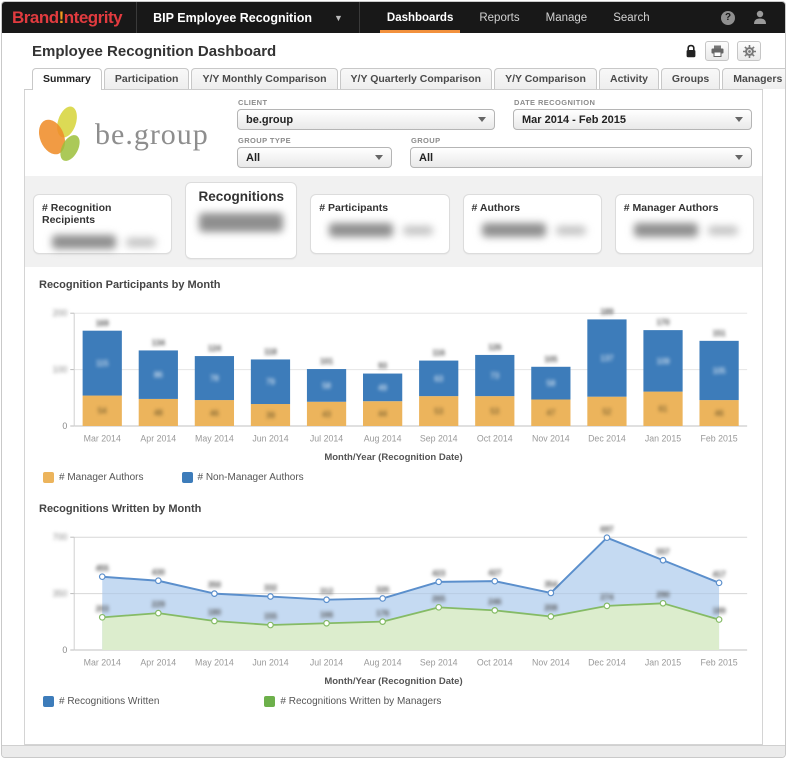  What do you see at coordinates (48, 701) in the screenshot?
I see `legend-swatch` at bounding box center [48, 701].